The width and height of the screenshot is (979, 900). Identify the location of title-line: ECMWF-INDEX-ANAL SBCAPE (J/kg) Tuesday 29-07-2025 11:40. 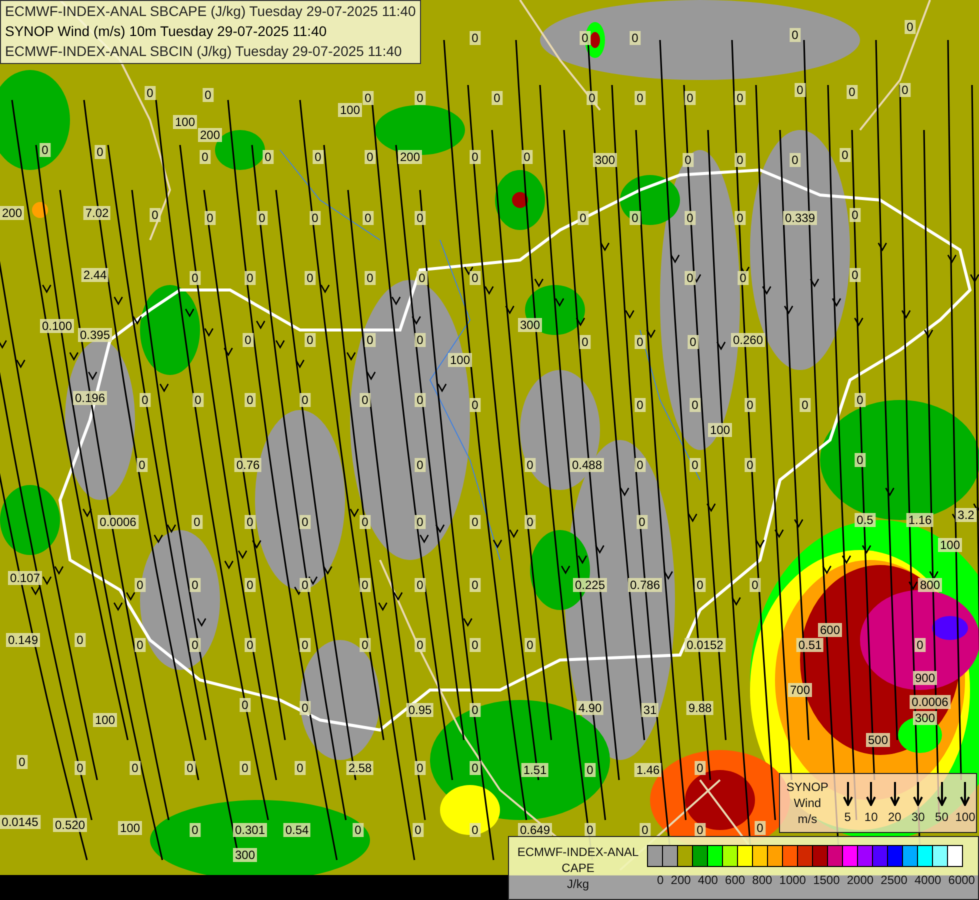
(210, 11).